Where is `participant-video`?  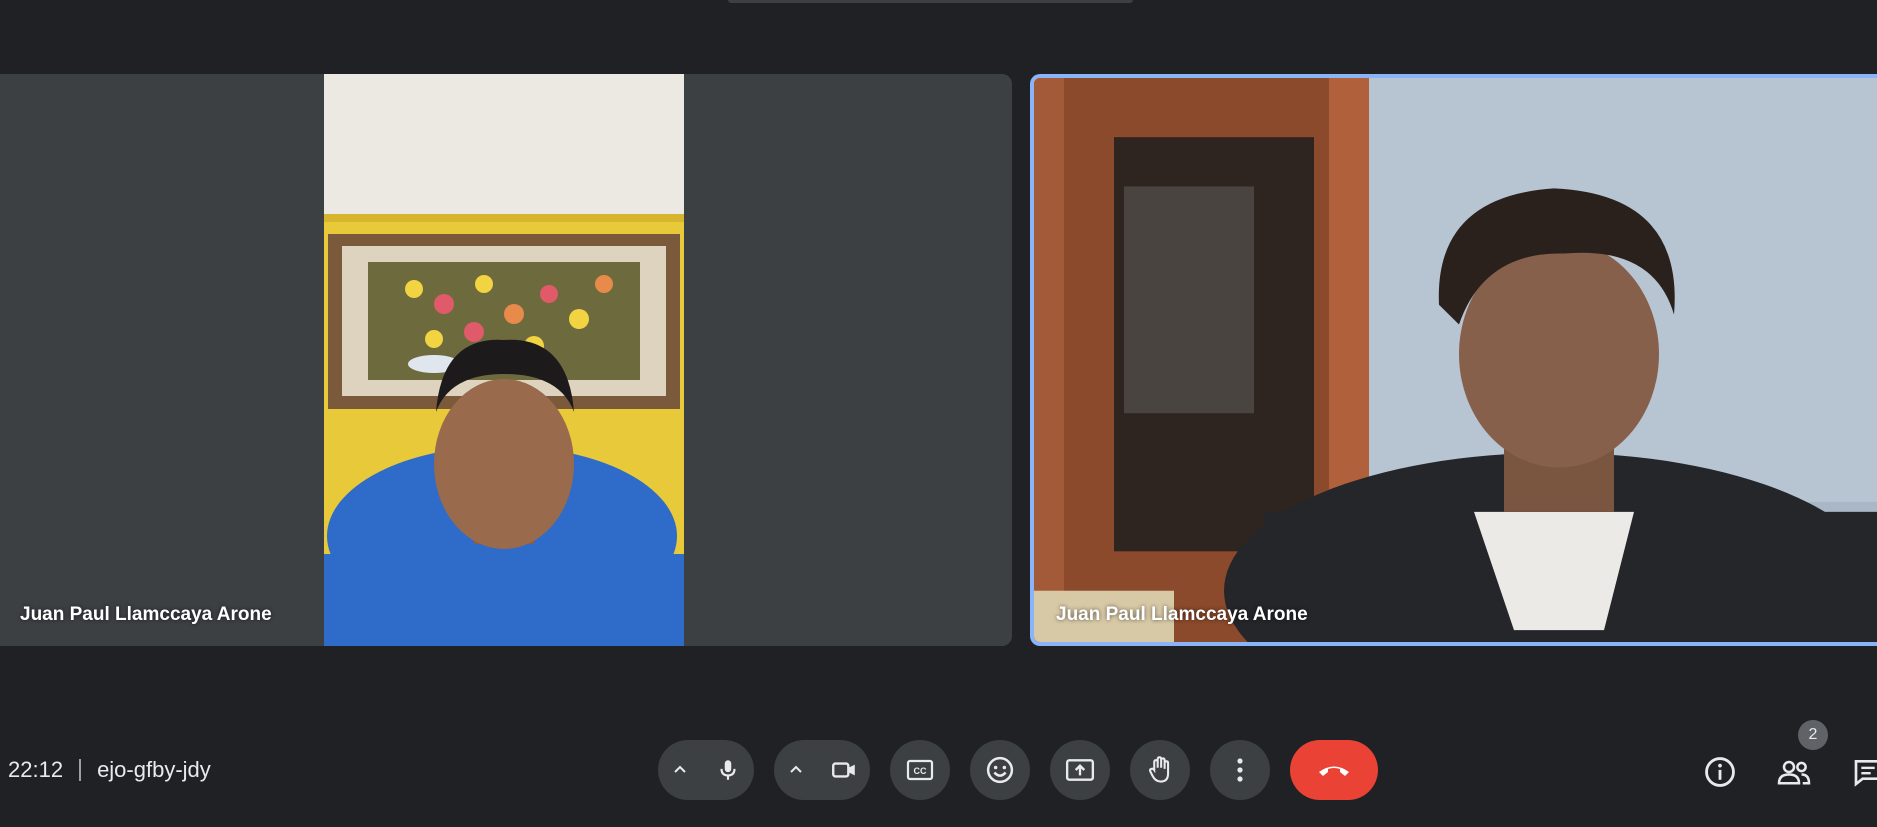
participant-video is located at coordinates (504, 360).